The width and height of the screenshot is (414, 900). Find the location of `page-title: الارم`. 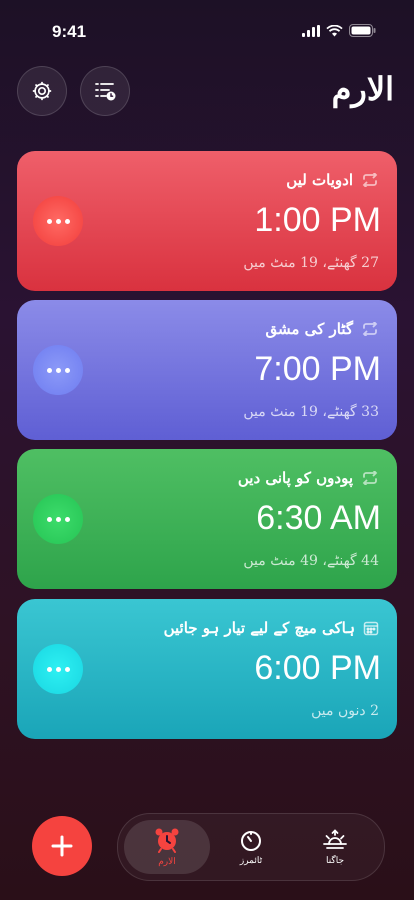

page-title: الارم is located at coordinates (362, 89).